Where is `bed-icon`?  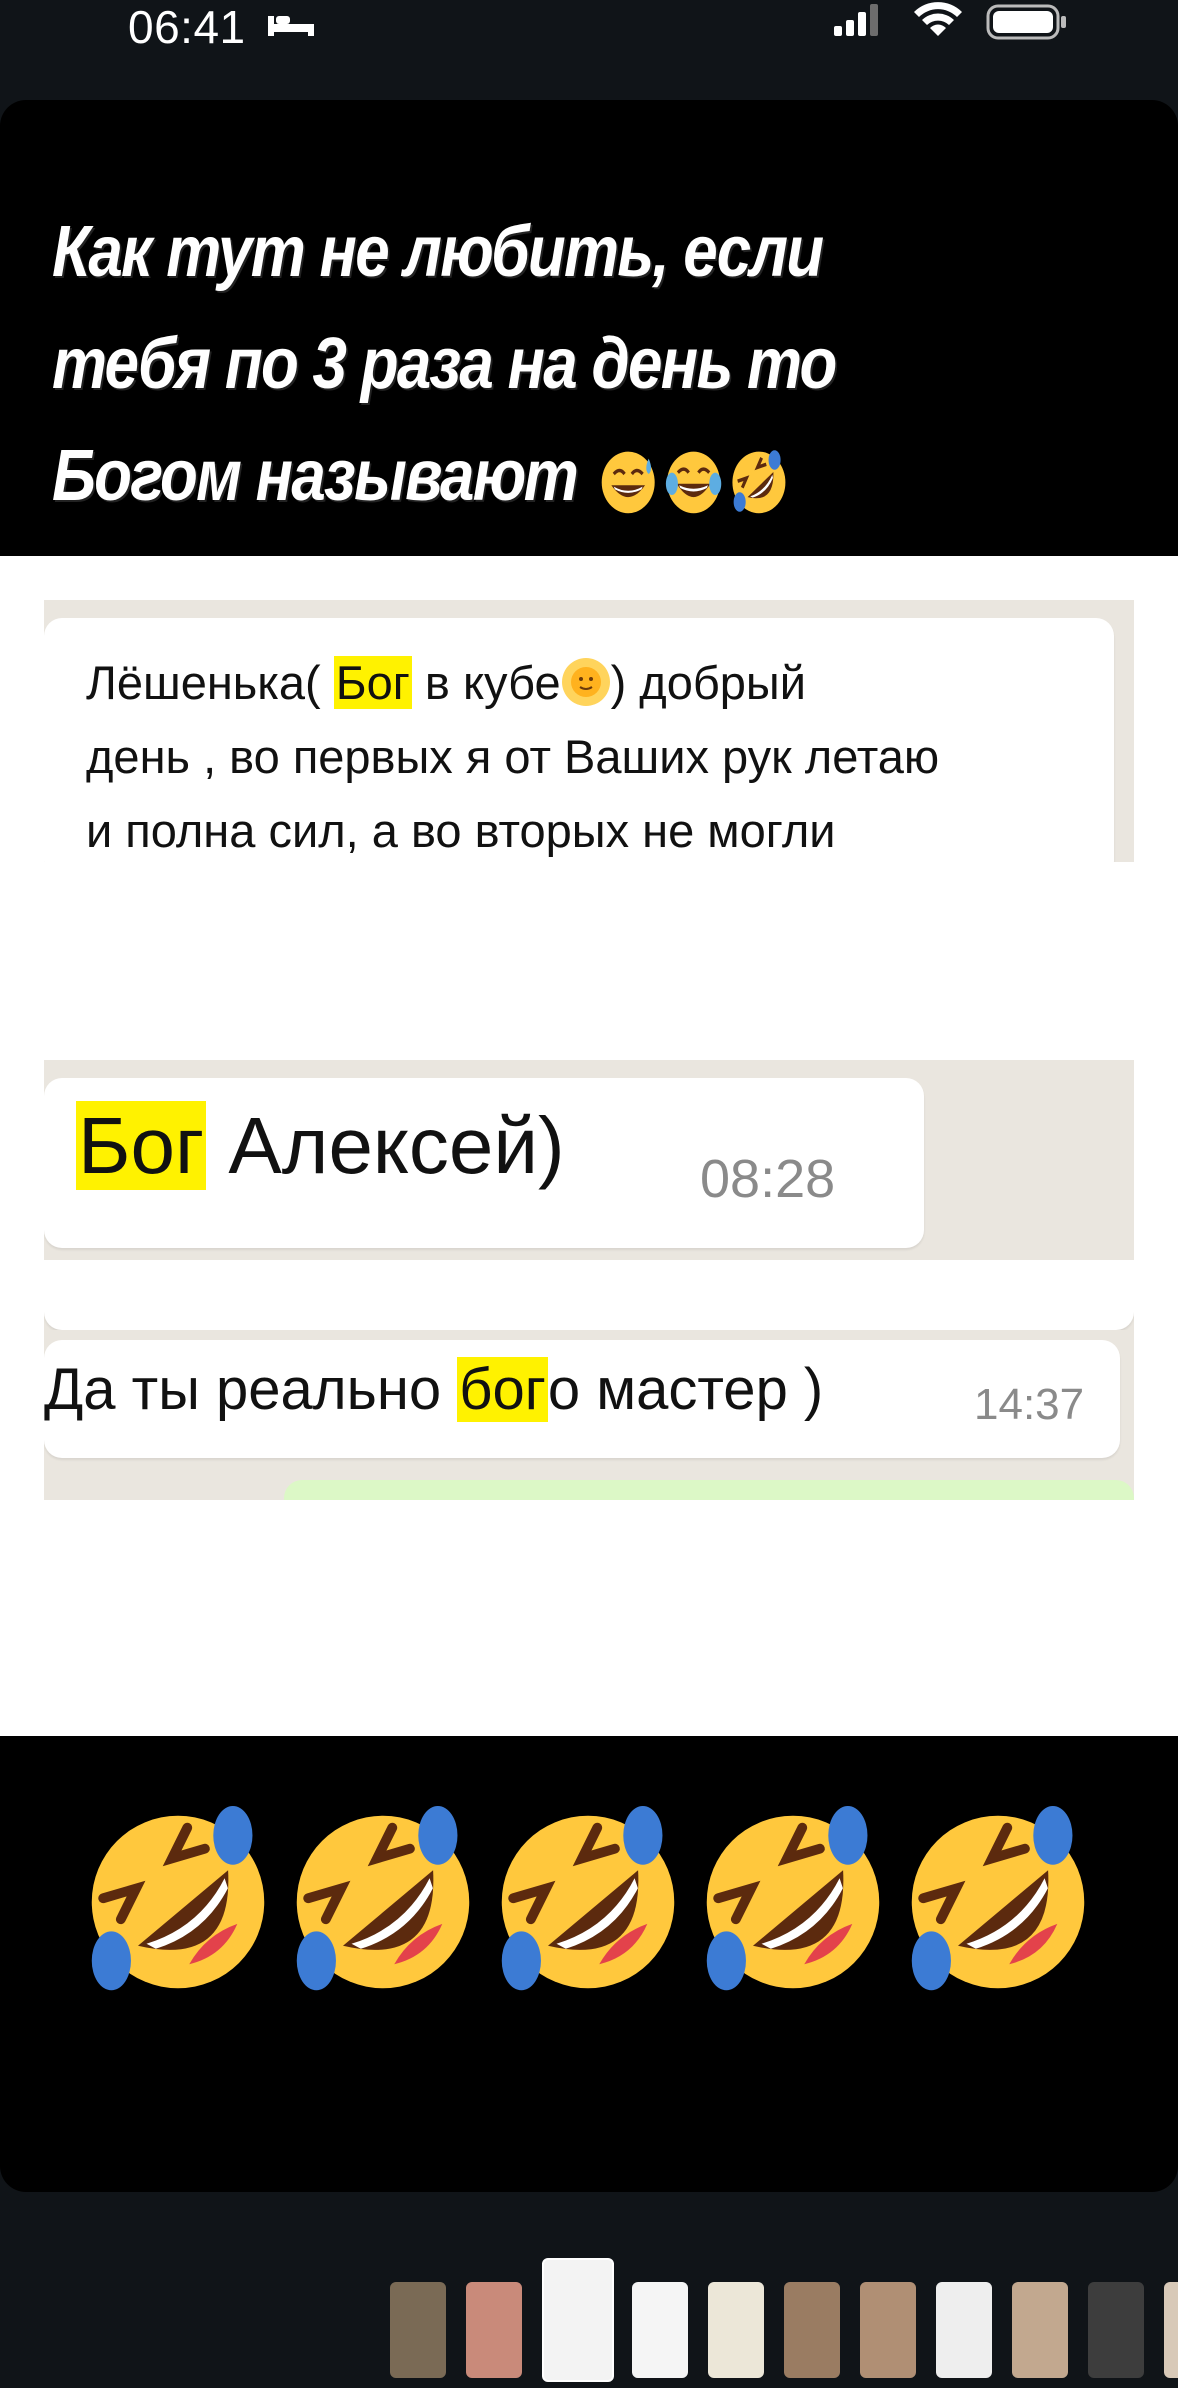 bed-icon is located at coordinates (291, 26).